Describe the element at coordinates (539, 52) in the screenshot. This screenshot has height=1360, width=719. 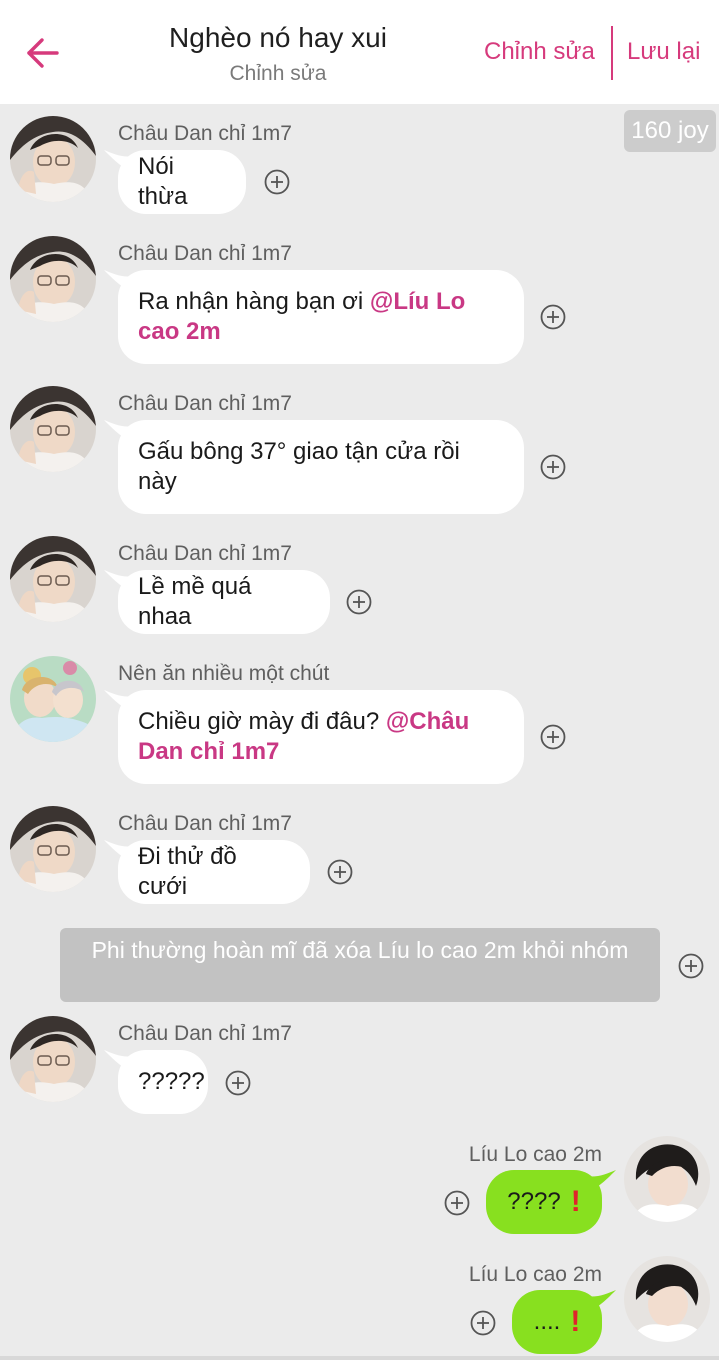
I see `edit-button: Chỉnh sửa` at that location.